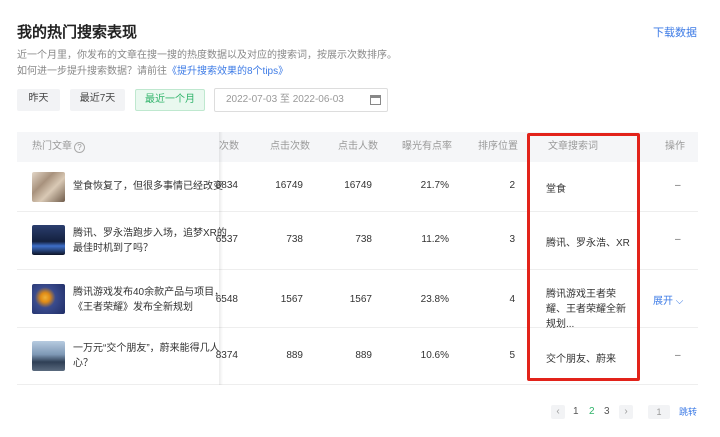 The height and width of the screenshot is (437, 720). I want to click on col-ctr: 曝光有点率, so click(427, 146).